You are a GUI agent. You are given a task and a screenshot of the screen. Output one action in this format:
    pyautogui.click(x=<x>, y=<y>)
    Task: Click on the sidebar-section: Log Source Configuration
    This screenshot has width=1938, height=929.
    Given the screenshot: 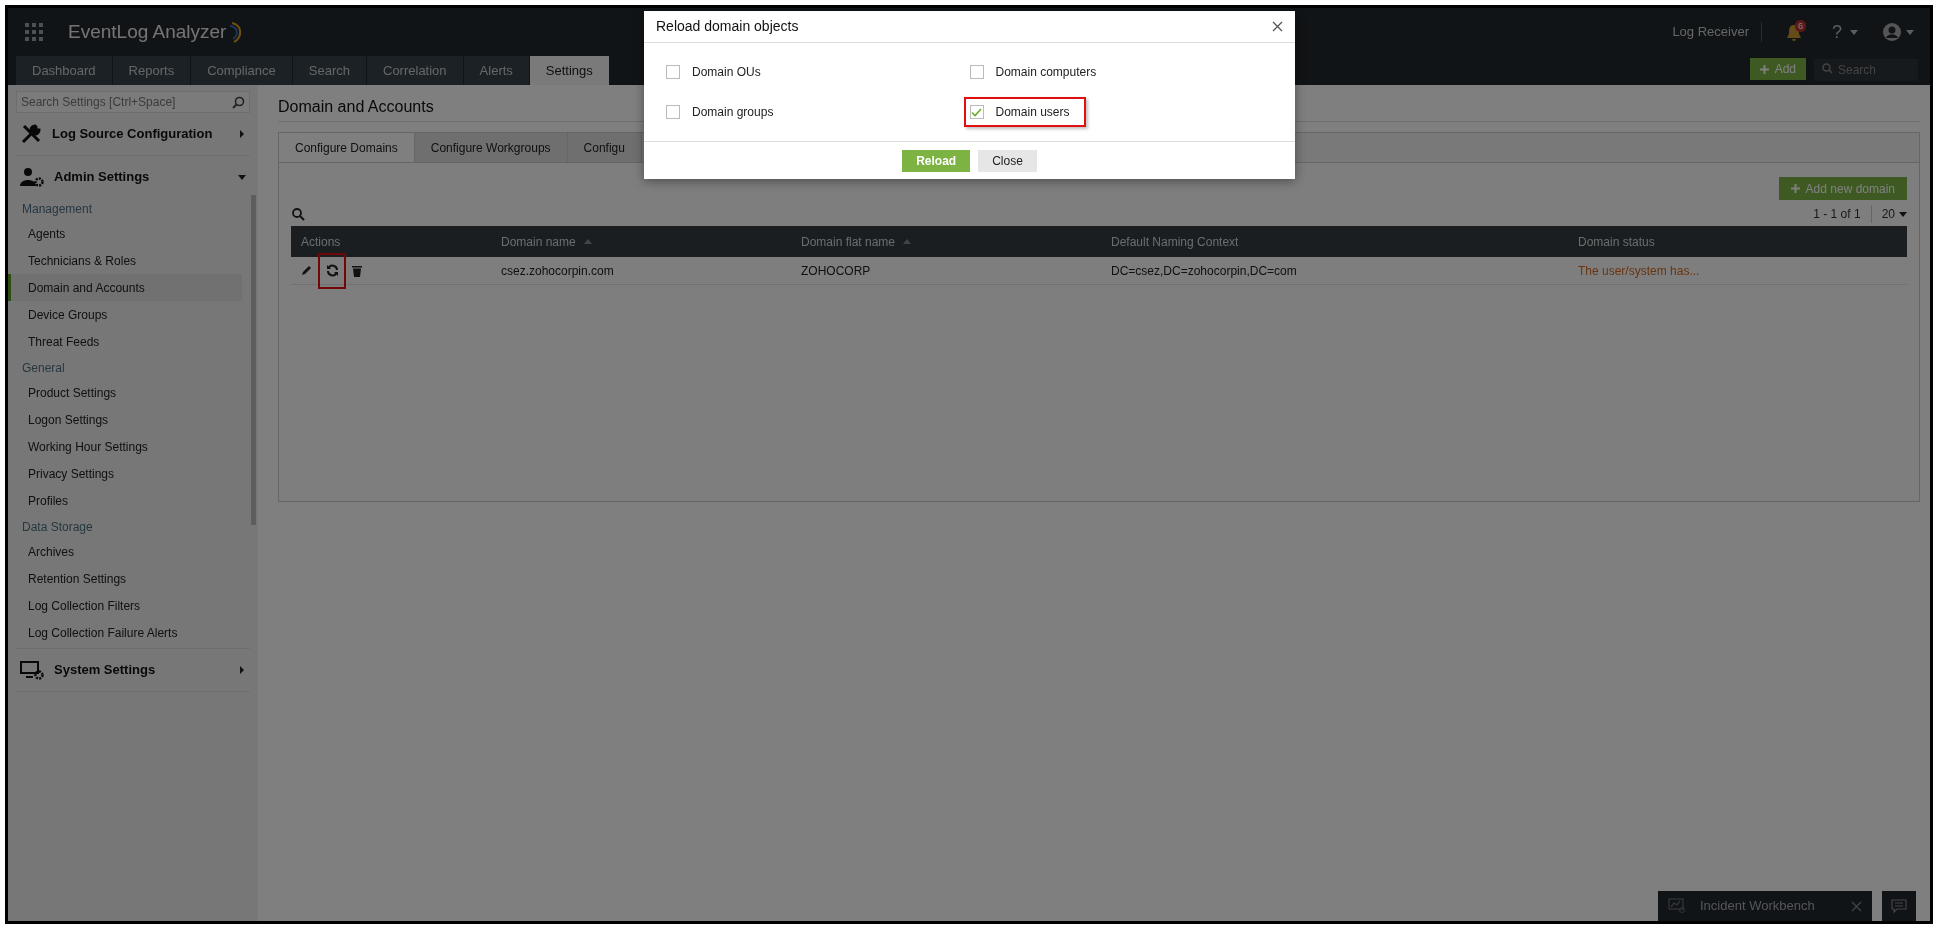 What is the action you would take?
    pyautogui.click(x=133, y=134)
    